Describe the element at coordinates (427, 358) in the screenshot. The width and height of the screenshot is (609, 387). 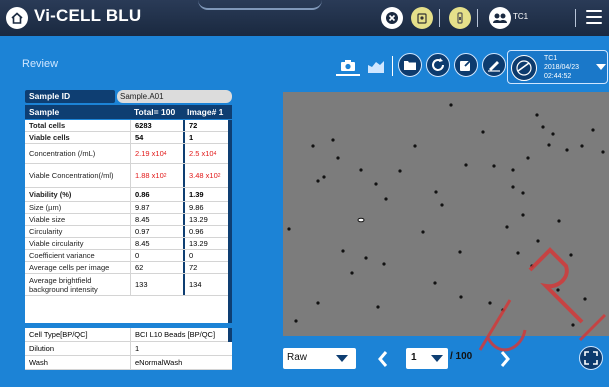
I see `image-number-select: 1` at that location.